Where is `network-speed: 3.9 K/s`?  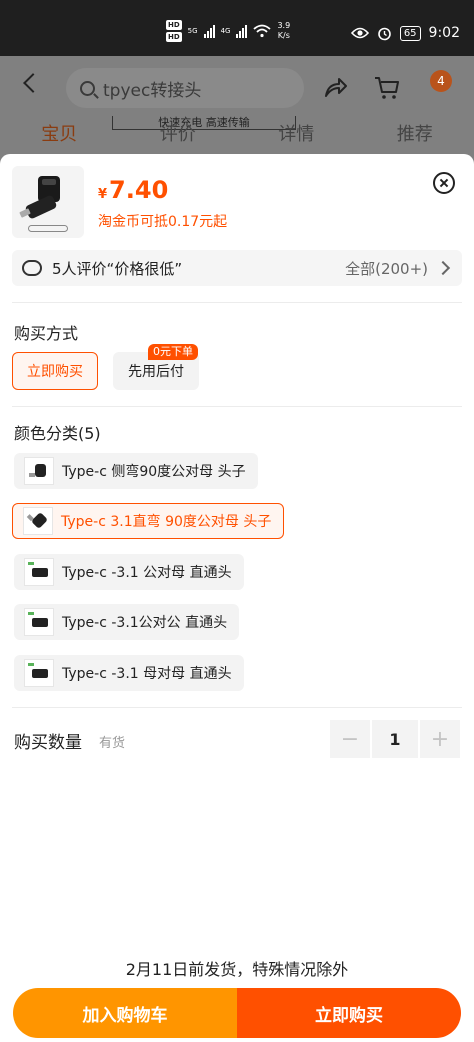 network-speed: 3.9 K/s is located at coordinates (284, 30).